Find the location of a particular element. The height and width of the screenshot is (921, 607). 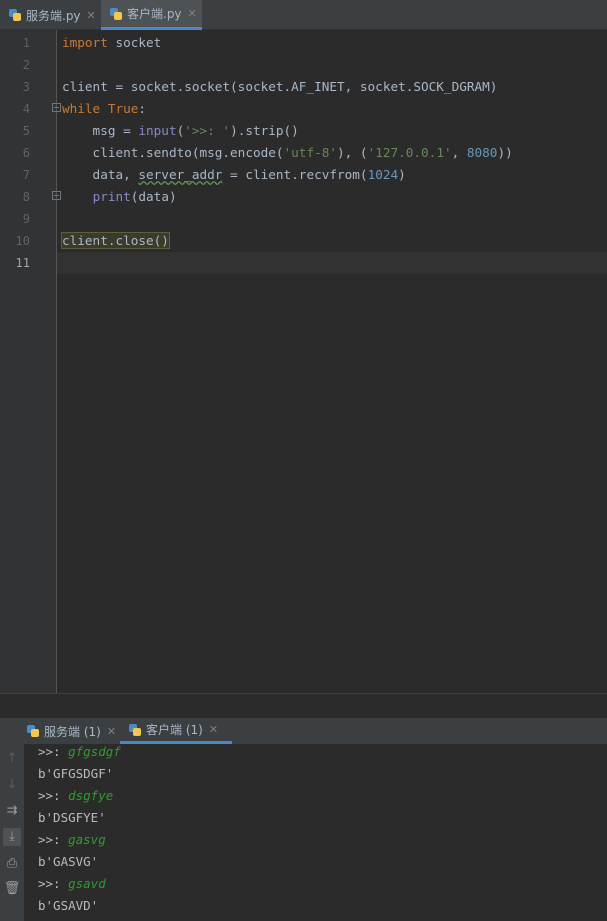

console-input-line: >>: gasvg is located at coordinates (72, 839).